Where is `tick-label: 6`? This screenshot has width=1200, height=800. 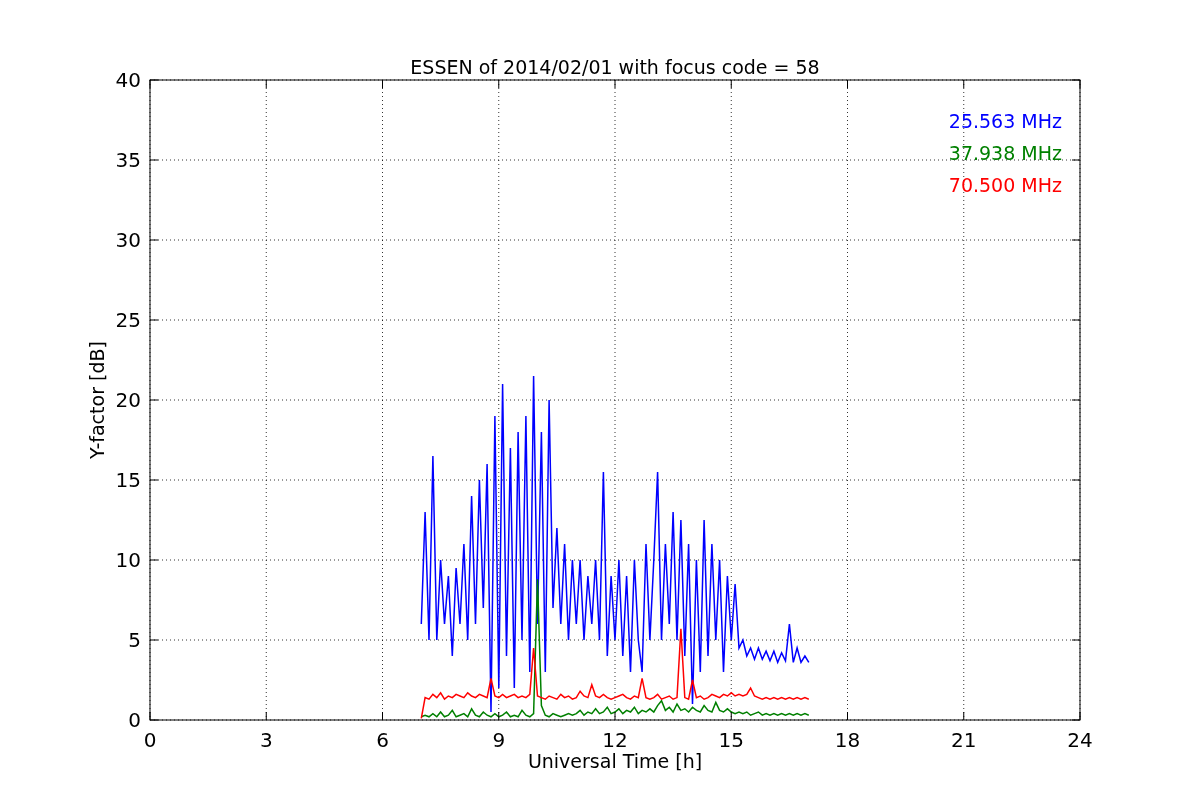 tick-label: 6 is located at coordinates (382, 740).